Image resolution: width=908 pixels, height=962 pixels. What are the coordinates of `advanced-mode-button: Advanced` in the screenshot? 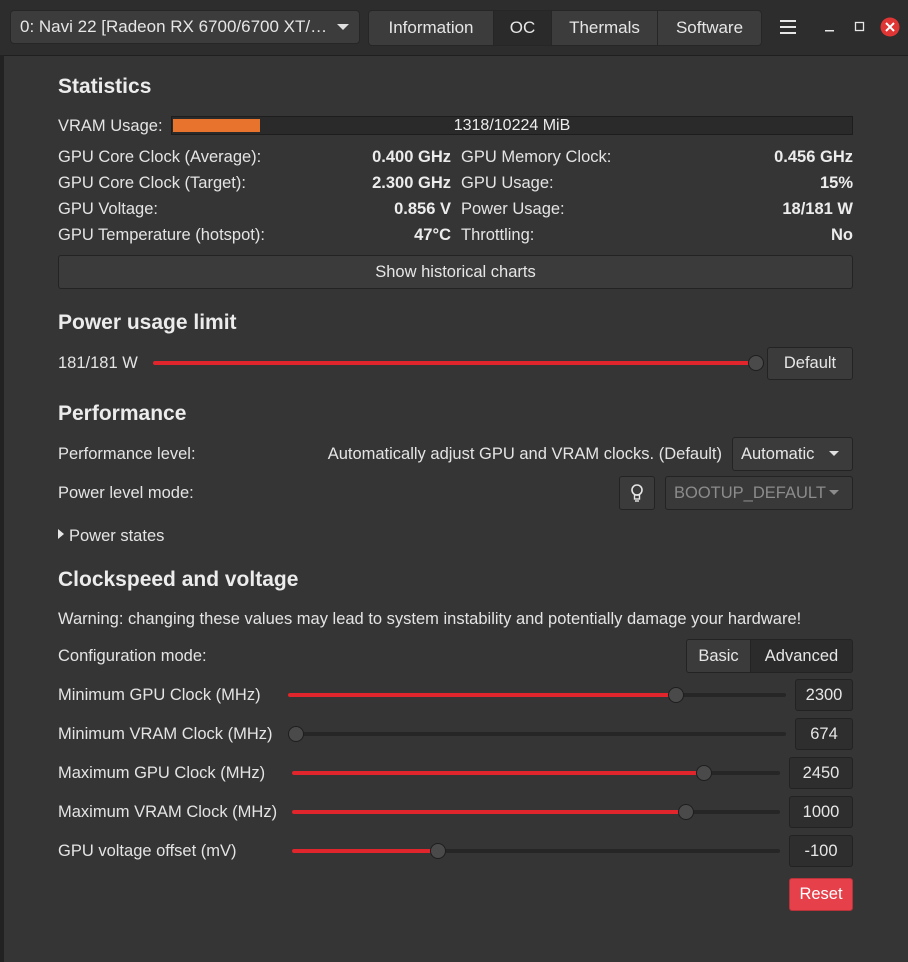 It's located at (801, 656).